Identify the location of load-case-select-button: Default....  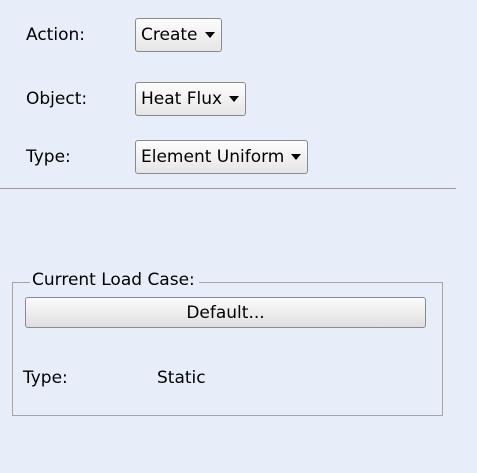
(225, 312).